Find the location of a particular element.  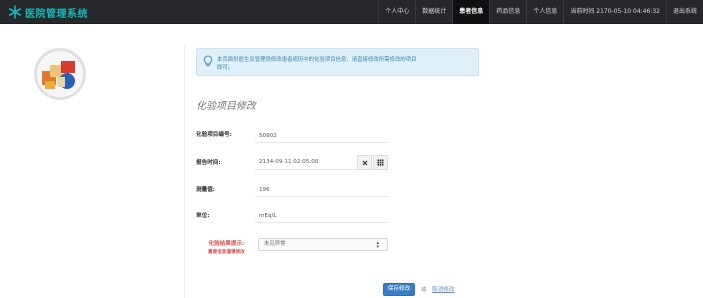

medical-snowflake-icon is located at coordinates (14, 12).